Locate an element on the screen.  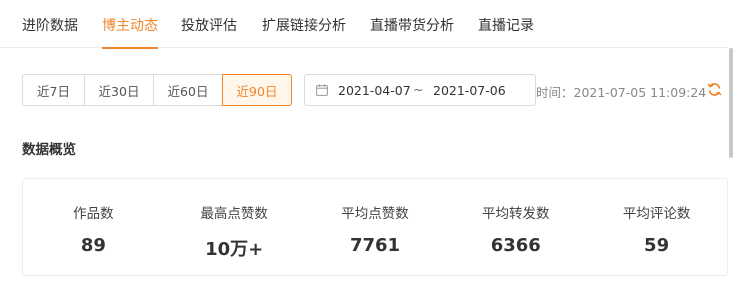
date-range-picker: 2021-04-07 ~ 2021-07-06 is located at coordinates (420, 90).